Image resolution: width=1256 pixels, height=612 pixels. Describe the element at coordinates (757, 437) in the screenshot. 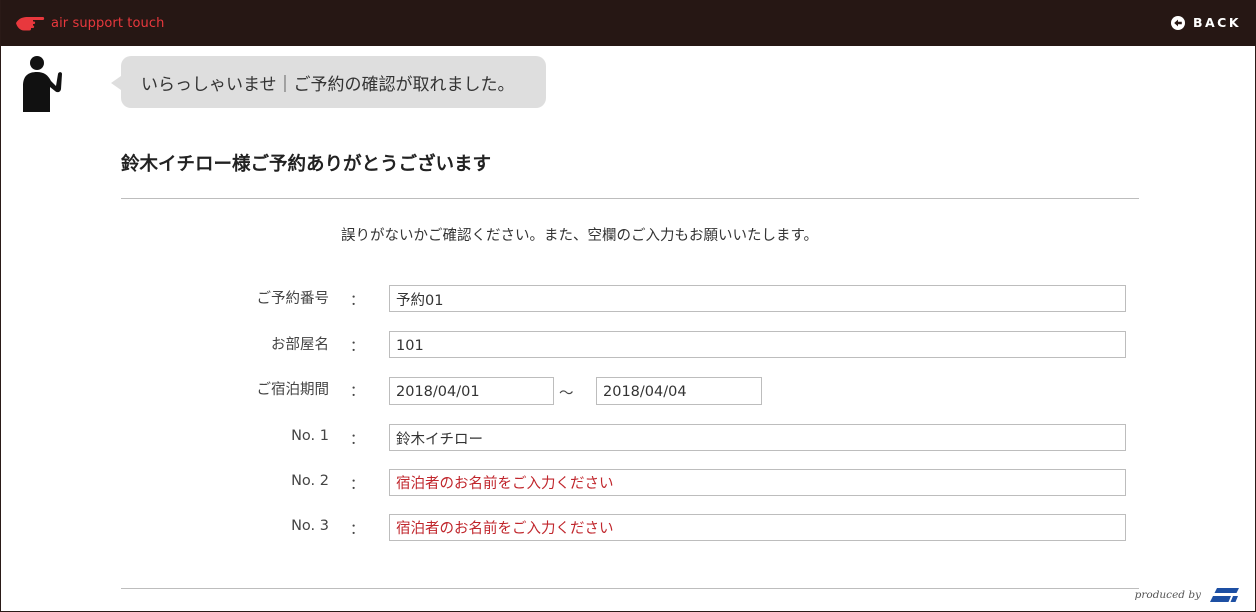

I see `guest-1-name-field` at that location.